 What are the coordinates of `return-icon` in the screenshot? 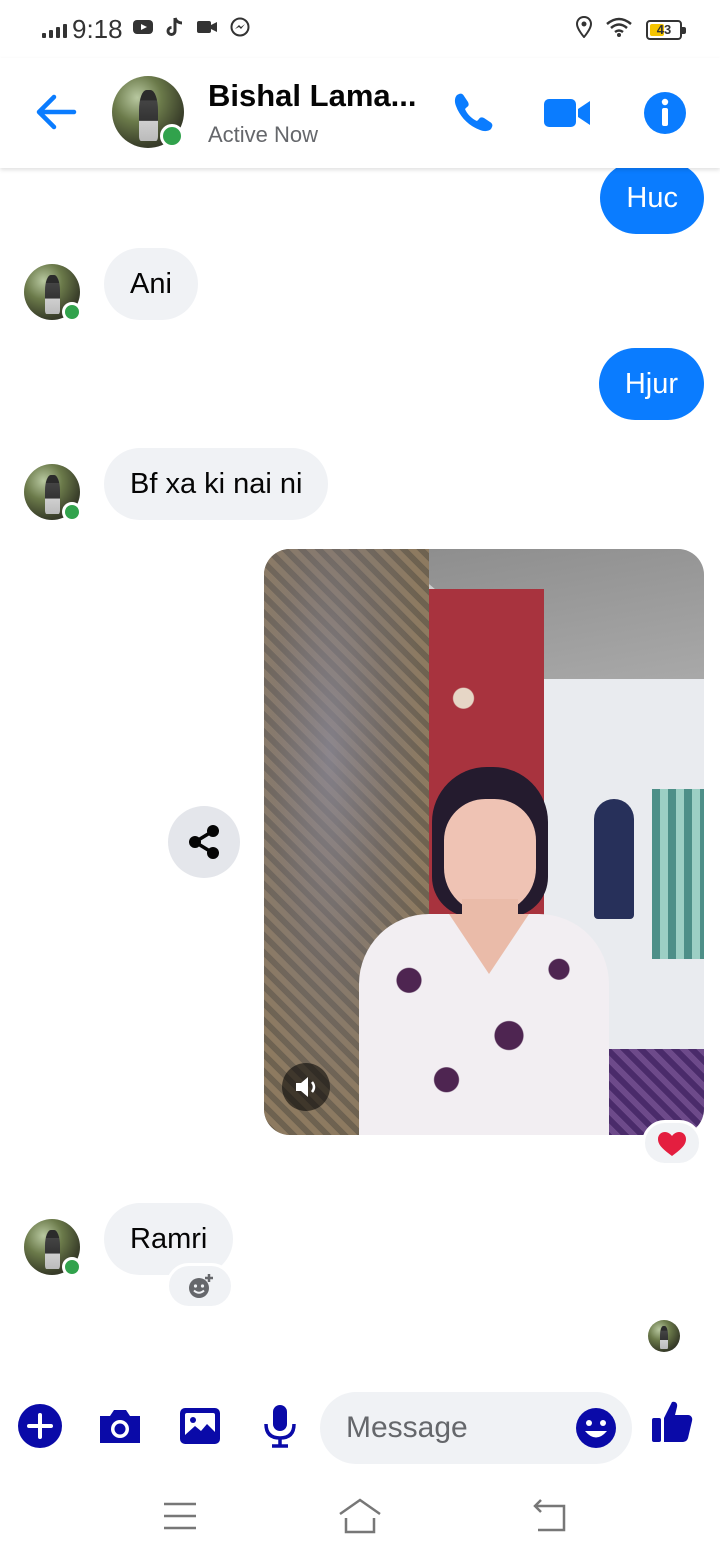 It's located at (549, 1515).